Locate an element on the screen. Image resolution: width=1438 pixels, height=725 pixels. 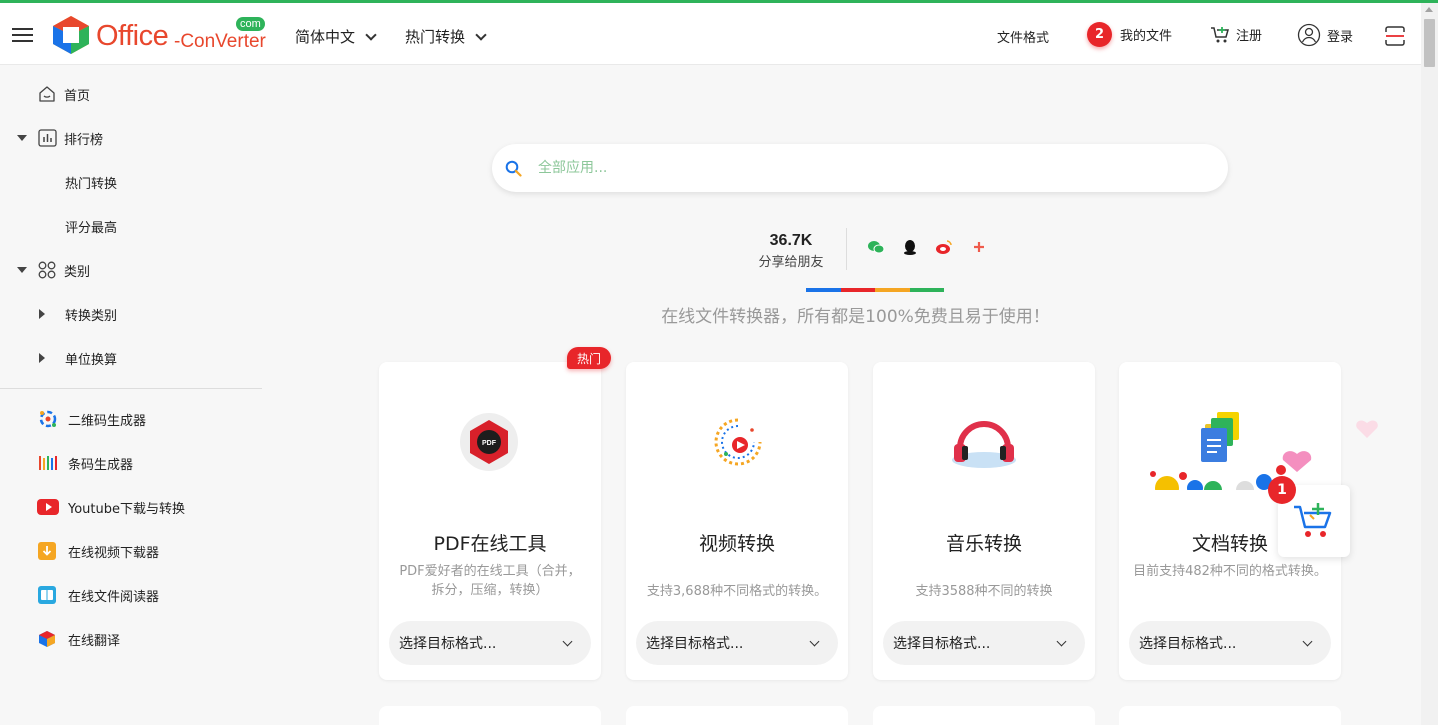
search-input is located at coordinates (868, 168).